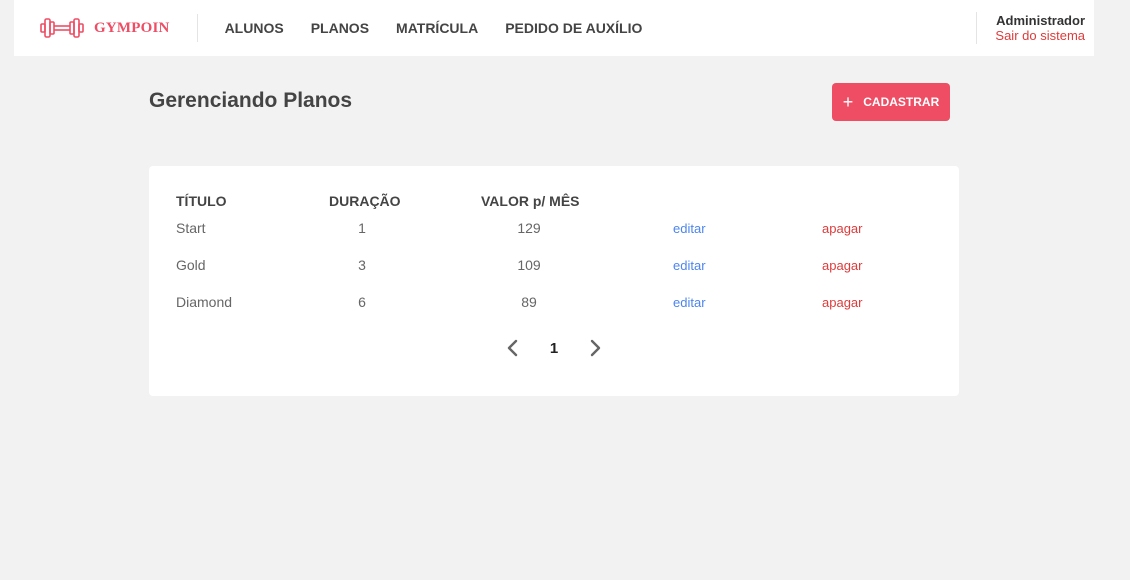 The image size is (1130, 580). I want to click on column-header-title: TÍTULO, so click(201, 201).